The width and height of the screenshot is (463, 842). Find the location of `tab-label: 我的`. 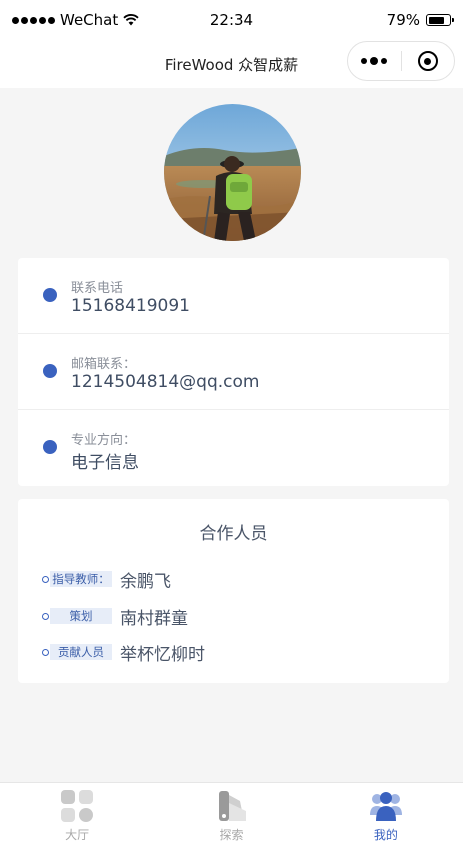

tab-label: 我的 is located at coordinates (385, 835).